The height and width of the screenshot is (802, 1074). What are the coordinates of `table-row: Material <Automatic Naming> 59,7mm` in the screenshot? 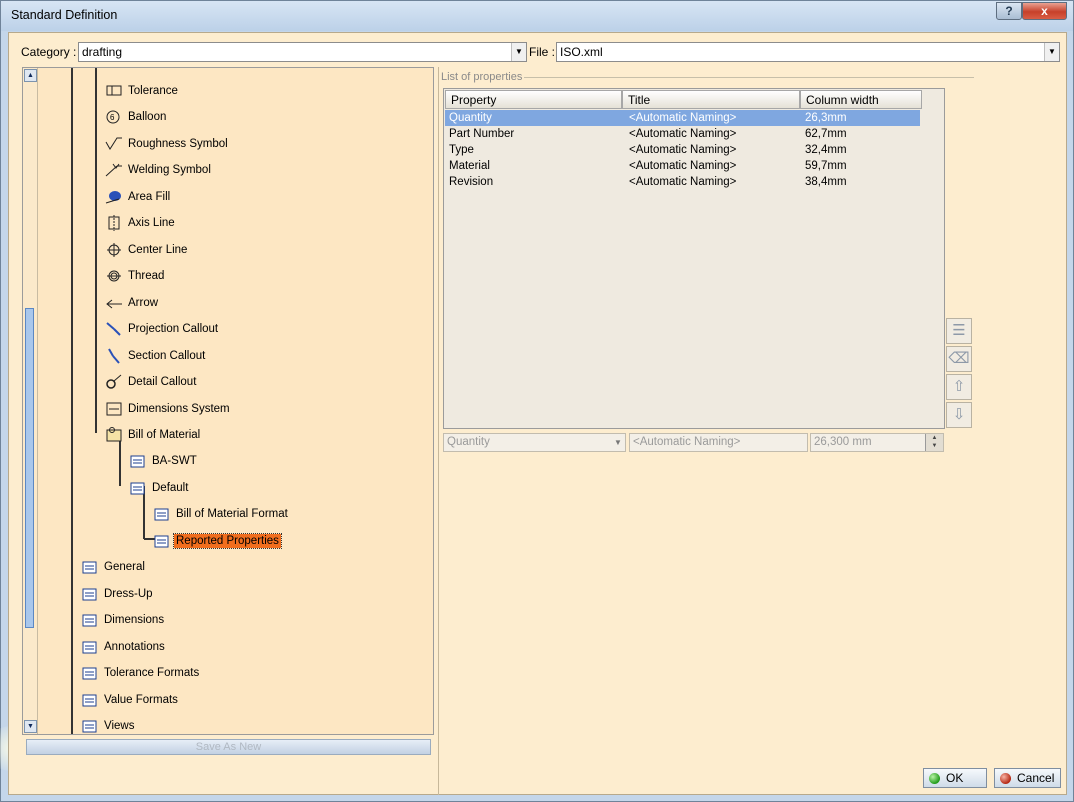 It's located at (682, 166).